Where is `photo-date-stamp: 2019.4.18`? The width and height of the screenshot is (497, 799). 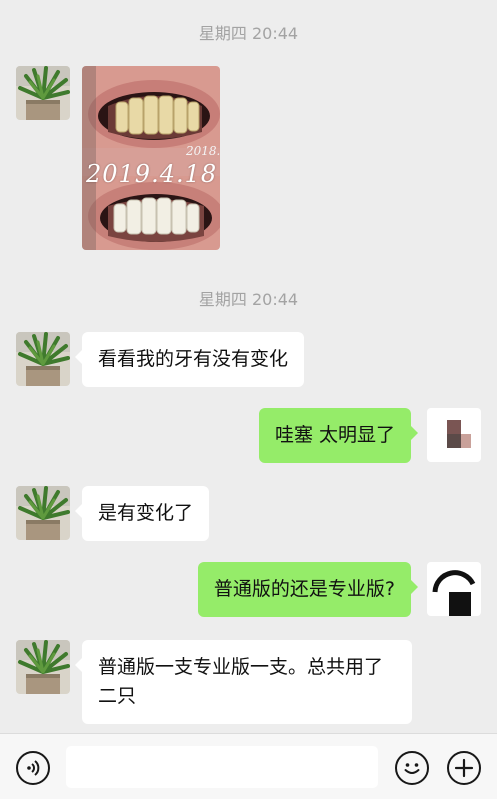
photo-date-stamp: 2019.4.18 is located at coordinates (152, 174).